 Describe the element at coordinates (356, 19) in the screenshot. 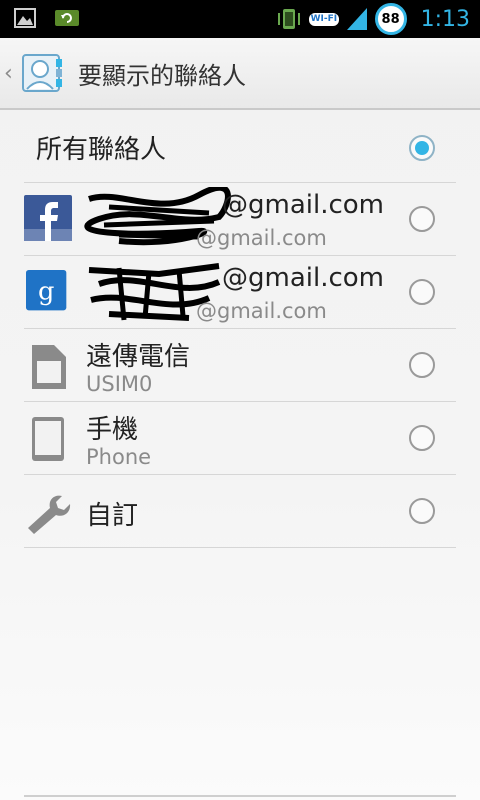

I see `signal-icon` at that location.